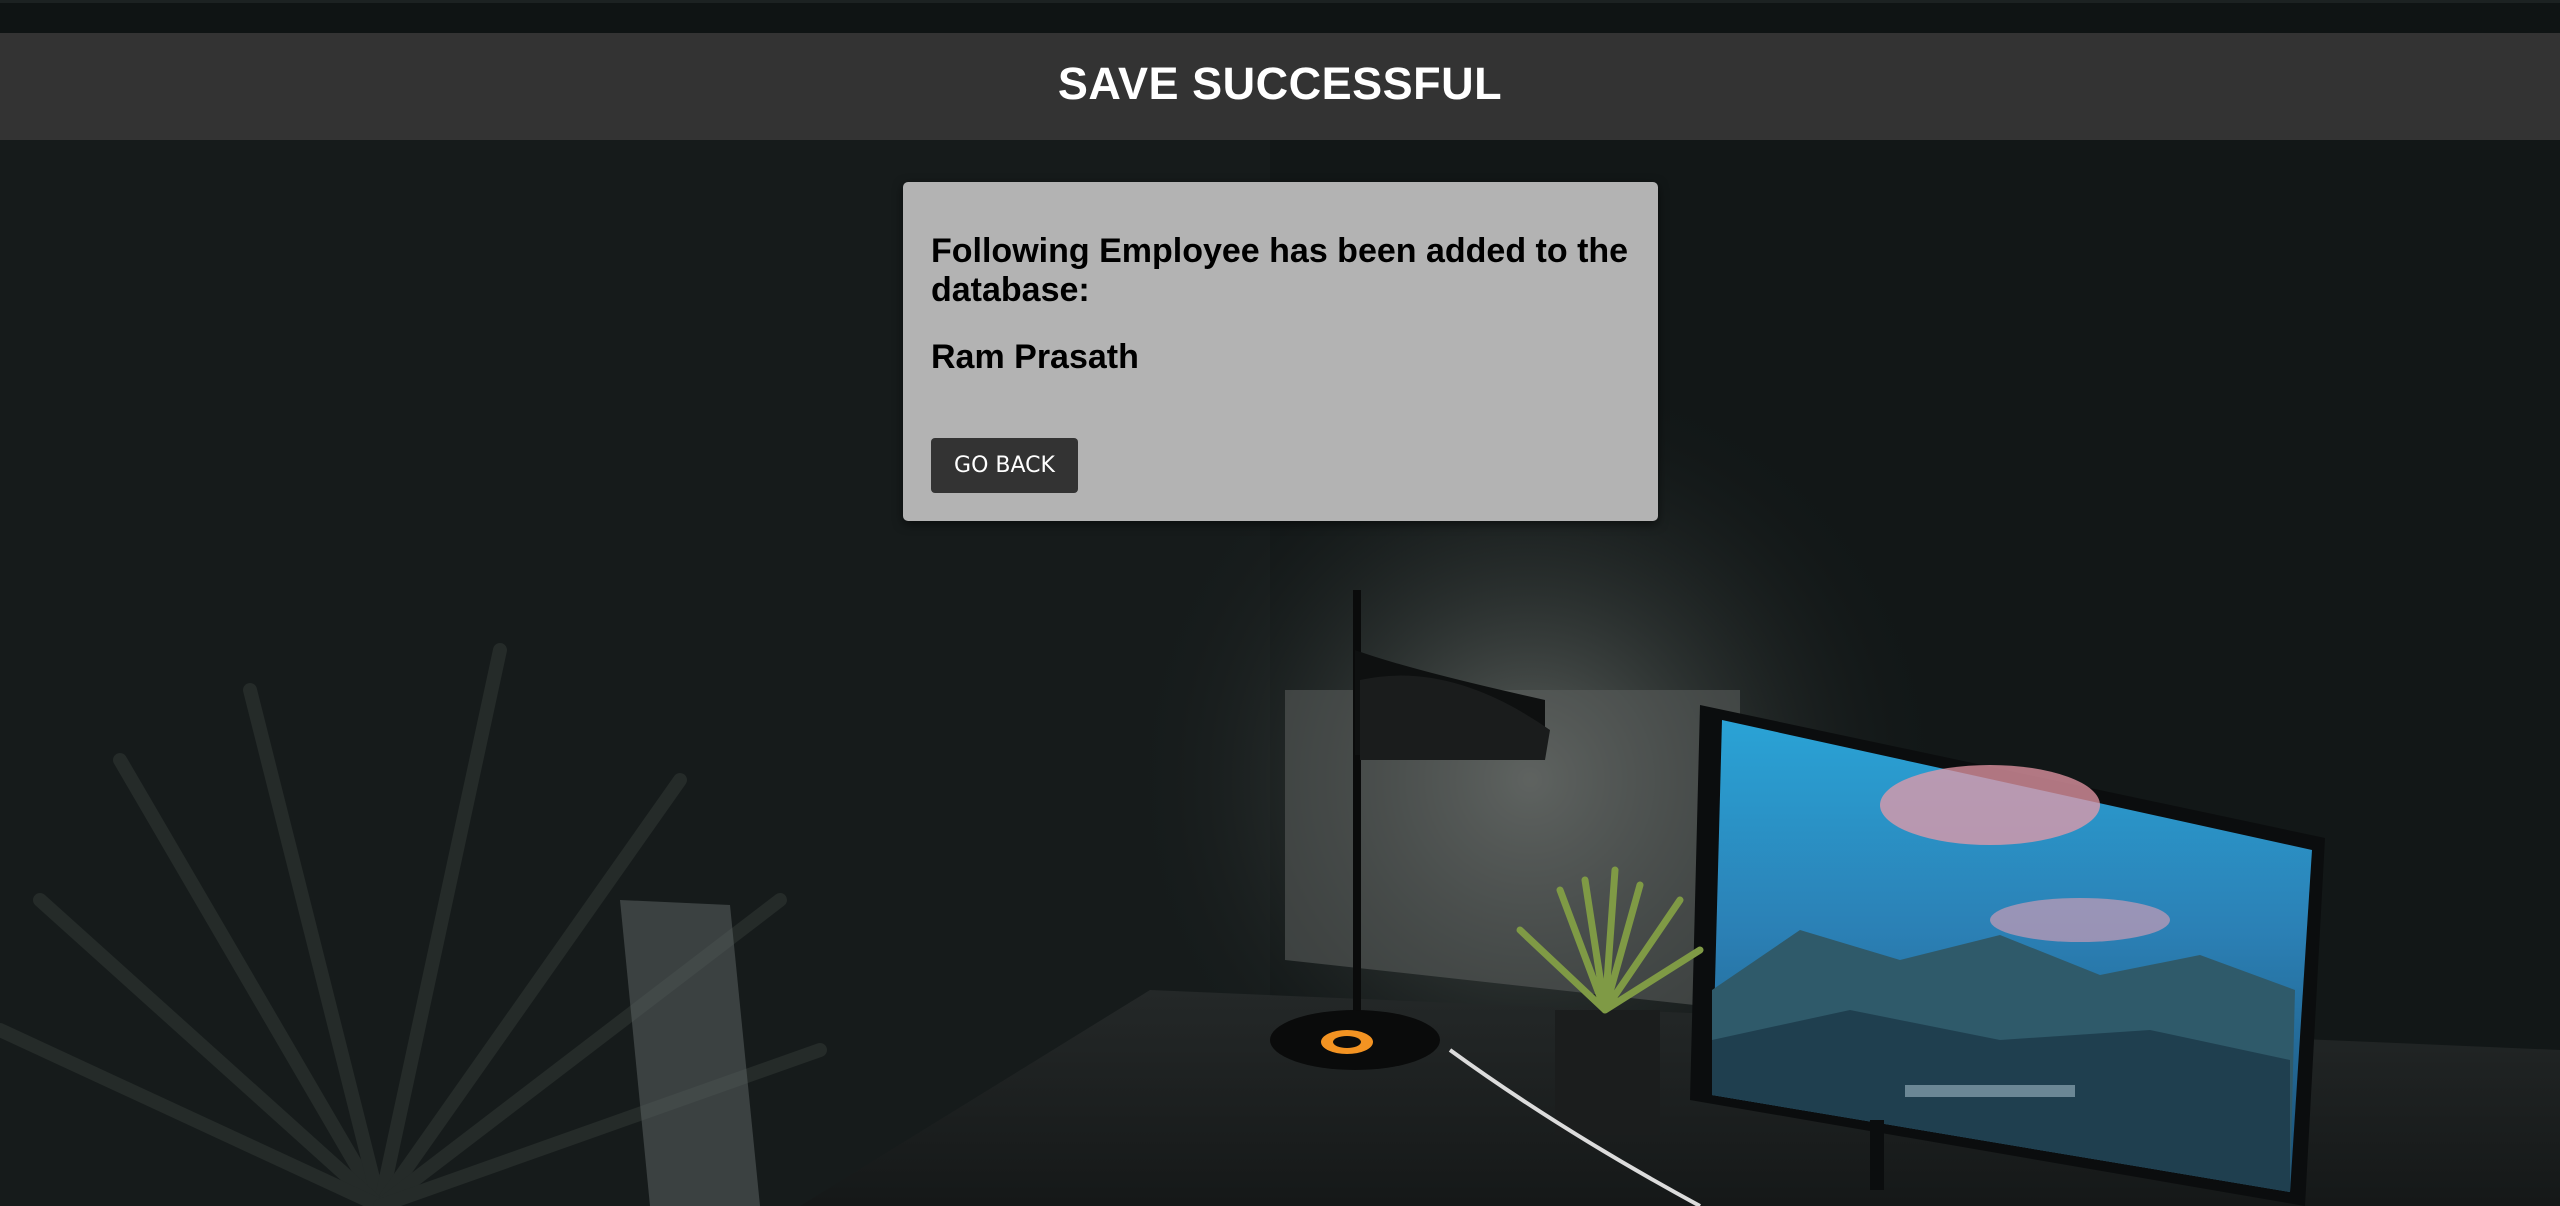 This screenshot has height=1206, width=2560. Describe the element at coordinates (1035, 357) in the screenshot. I see `employee-name: Ram Prasath` at that location.